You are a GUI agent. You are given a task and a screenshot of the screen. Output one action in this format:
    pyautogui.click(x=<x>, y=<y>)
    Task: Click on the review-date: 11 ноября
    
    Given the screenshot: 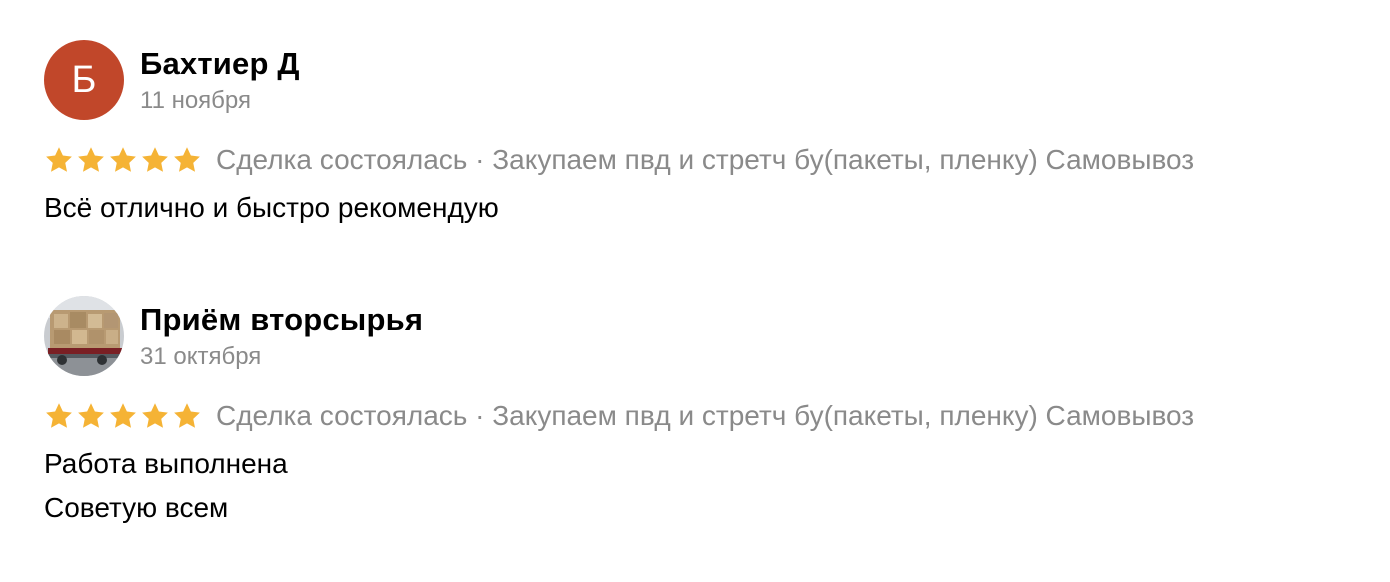 What is the action you would take?
    pyautogui.click(x=195, y=100)
    